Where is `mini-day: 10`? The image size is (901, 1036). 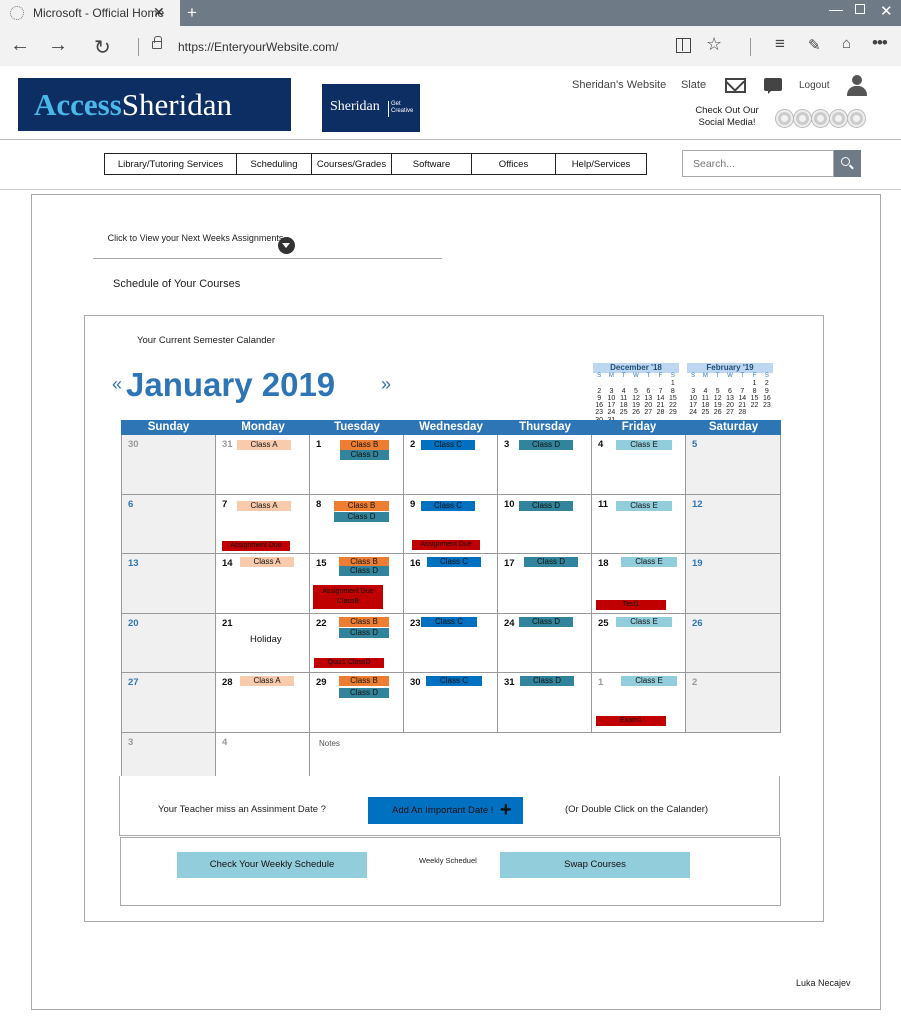 mini-day: 10 is located at coordinates (693, 398).